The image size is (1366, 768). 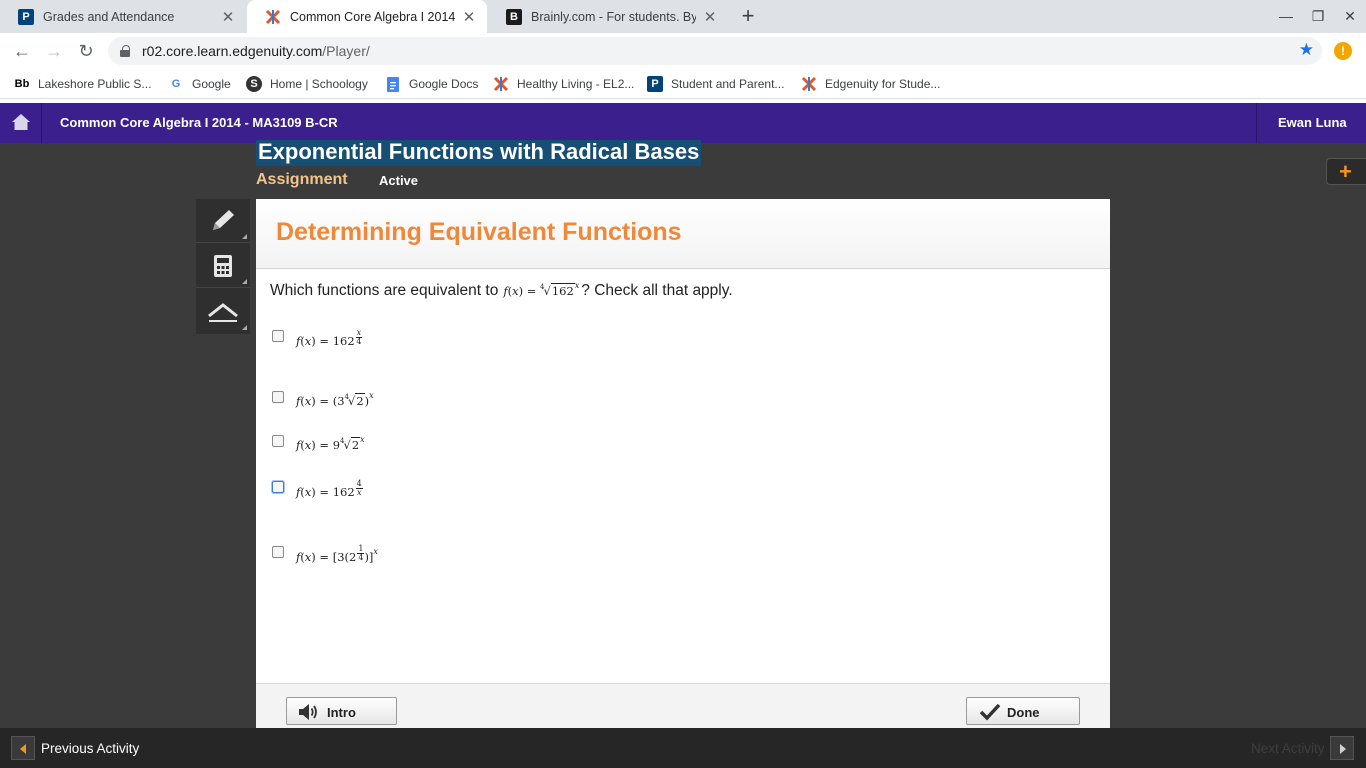 I want to click on back-arrow-icon: ←, so click(x=22, y=51).